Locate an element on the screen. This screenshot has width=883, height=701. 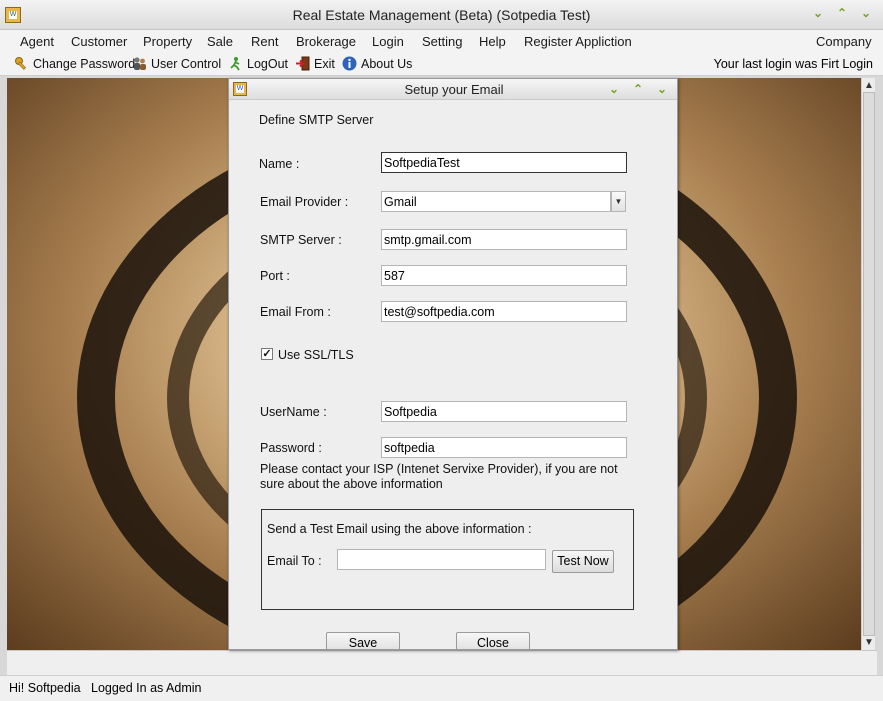
close-chevron-icon: ⌄ is located at coordinates (866, 13).